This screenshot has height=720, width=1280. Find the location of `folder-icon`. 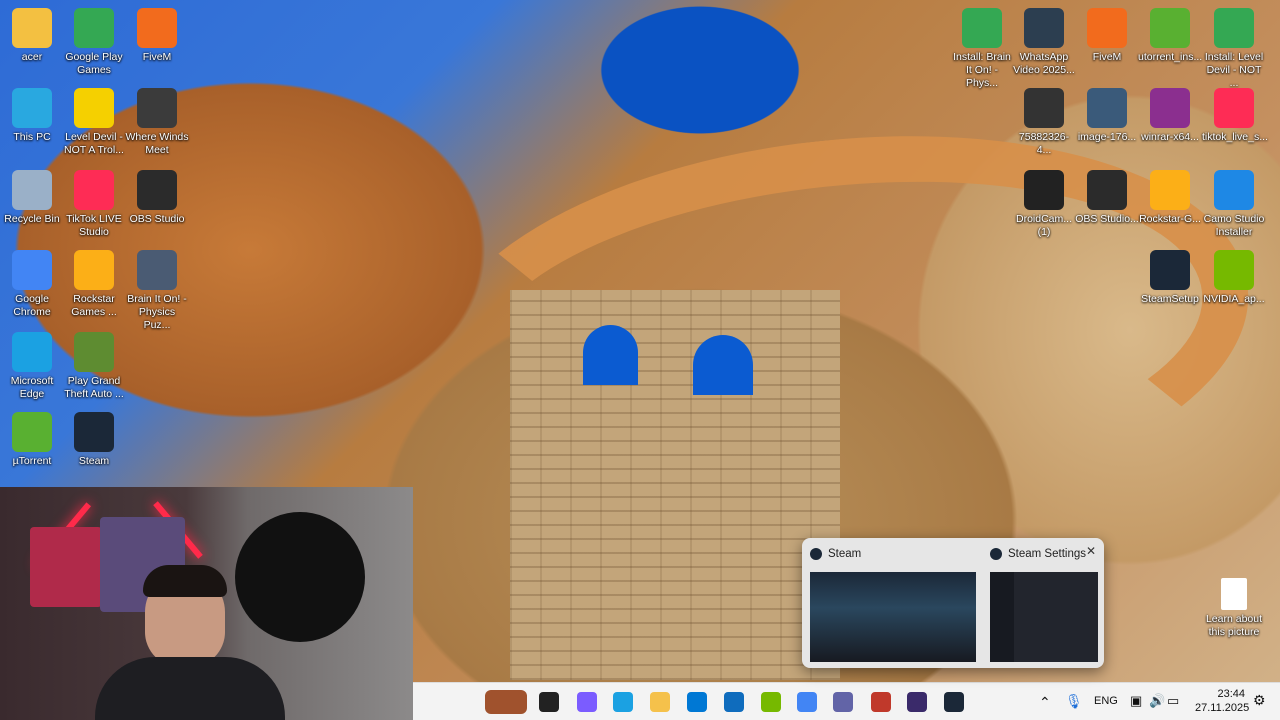

folder-icon is located at coordinates (32, 28).